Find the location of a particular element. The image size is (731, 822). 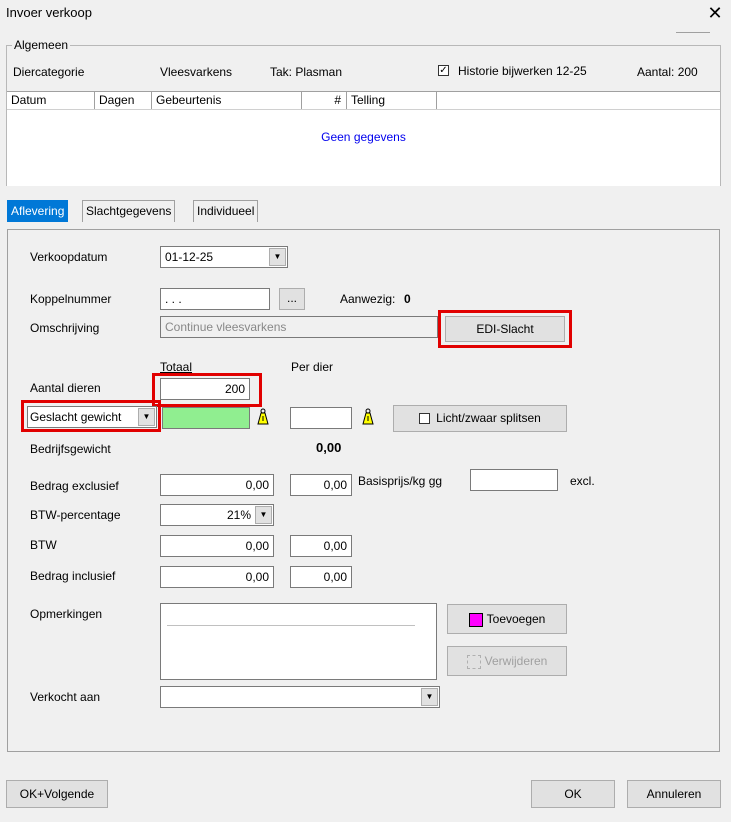

btw-per-dier-field: 0,00 is located at coordinates (321, 546).